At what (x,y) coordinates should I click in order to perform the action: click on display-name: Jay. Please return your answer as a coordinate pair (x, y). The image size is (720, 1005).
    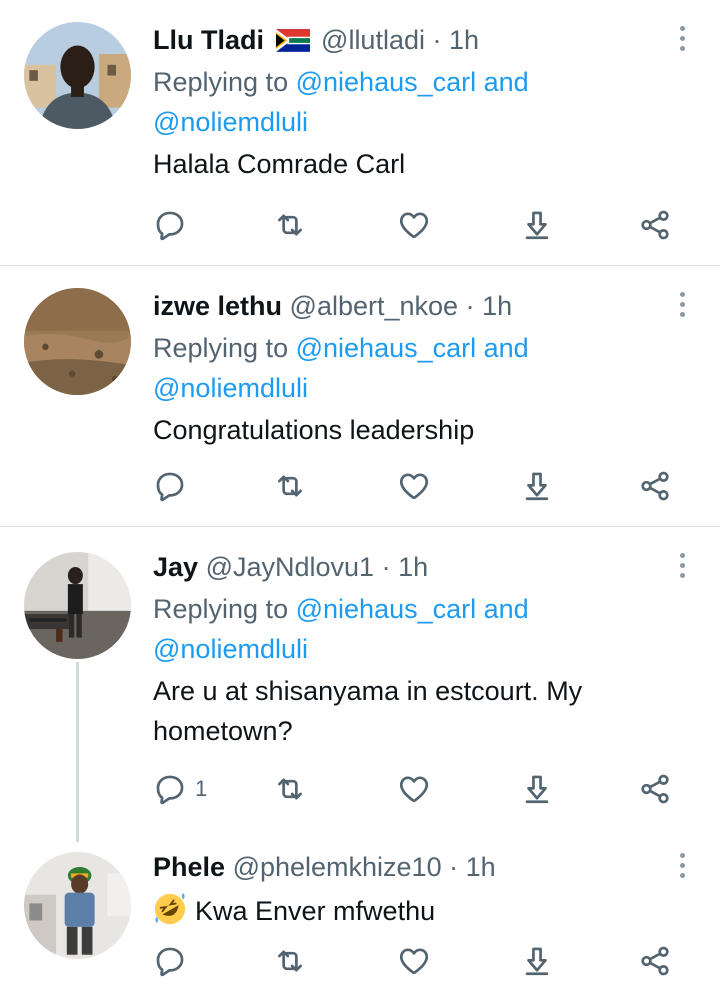
    Looking at the image, I should click on (175, 567).